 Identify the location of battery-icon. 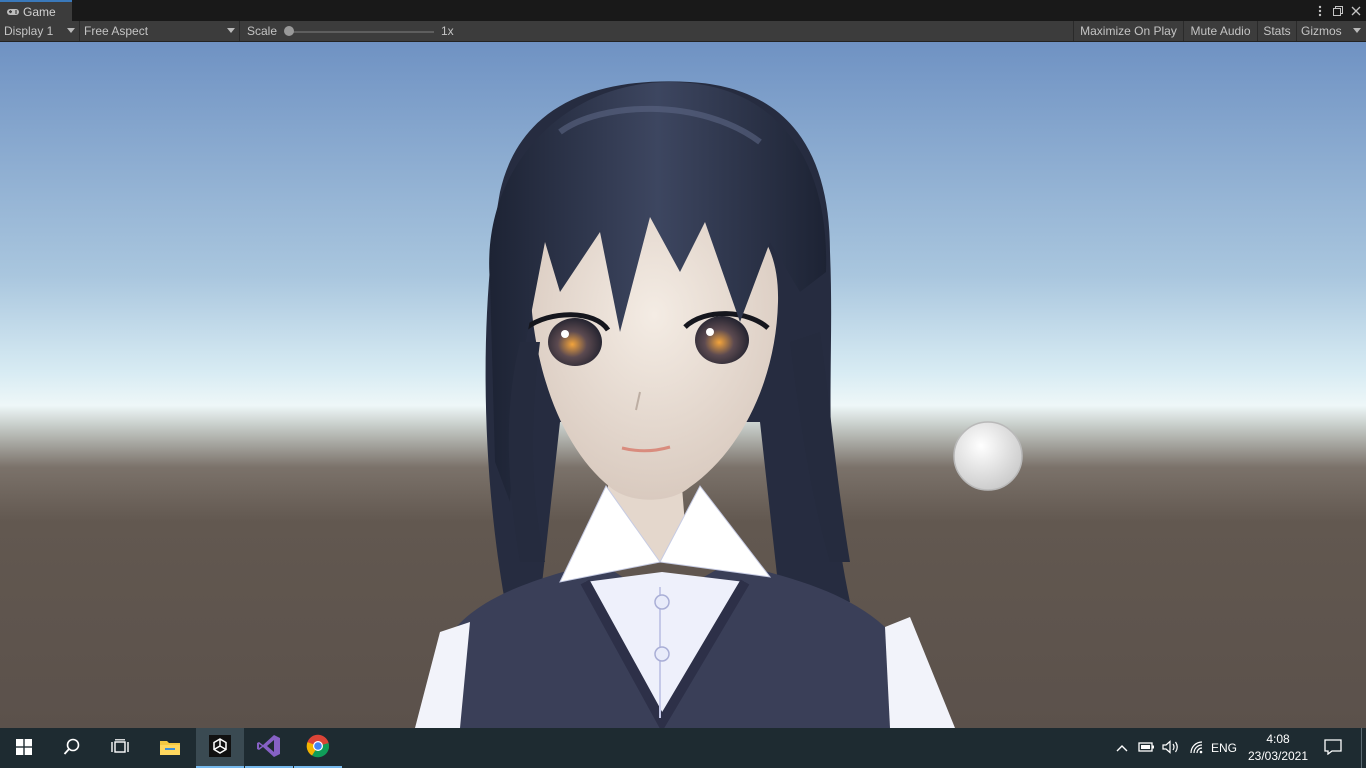
(1147, 748).